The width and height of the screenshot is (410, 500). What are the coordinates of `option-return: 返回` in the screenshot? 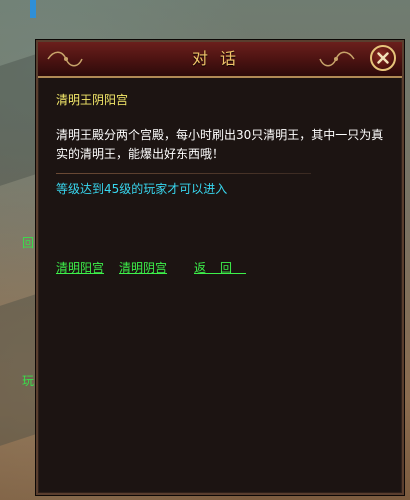 It's located at (220, 268).